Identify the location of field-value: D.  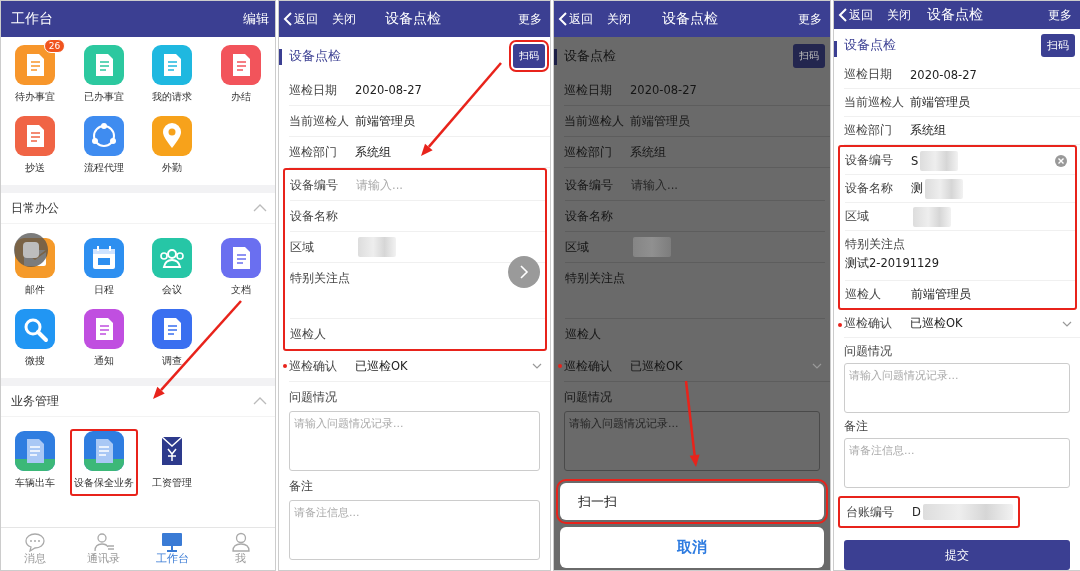
(916, 512).